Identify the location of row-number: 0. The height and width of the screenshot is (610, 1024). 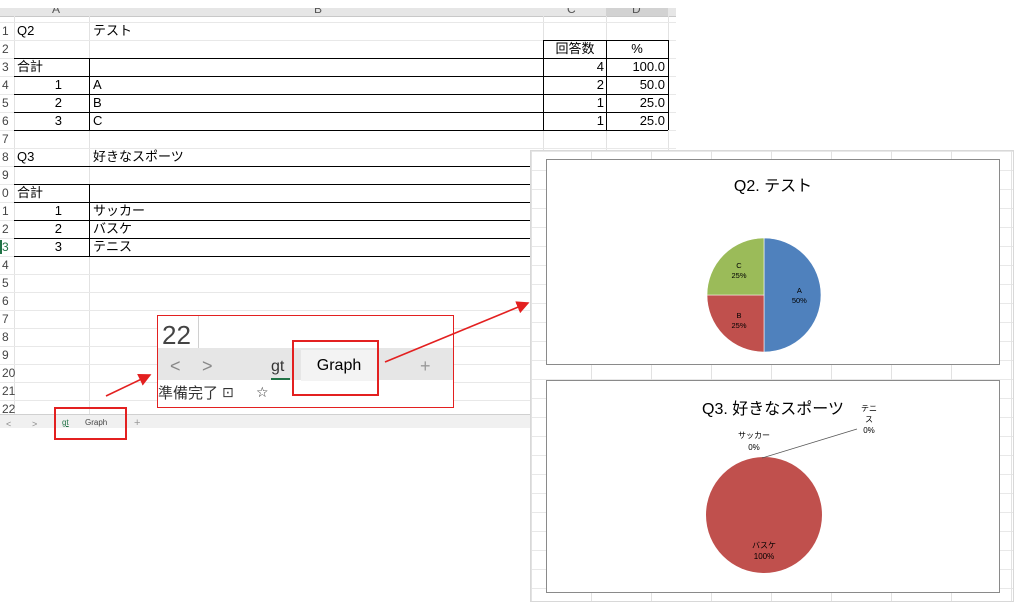
(8, 193).